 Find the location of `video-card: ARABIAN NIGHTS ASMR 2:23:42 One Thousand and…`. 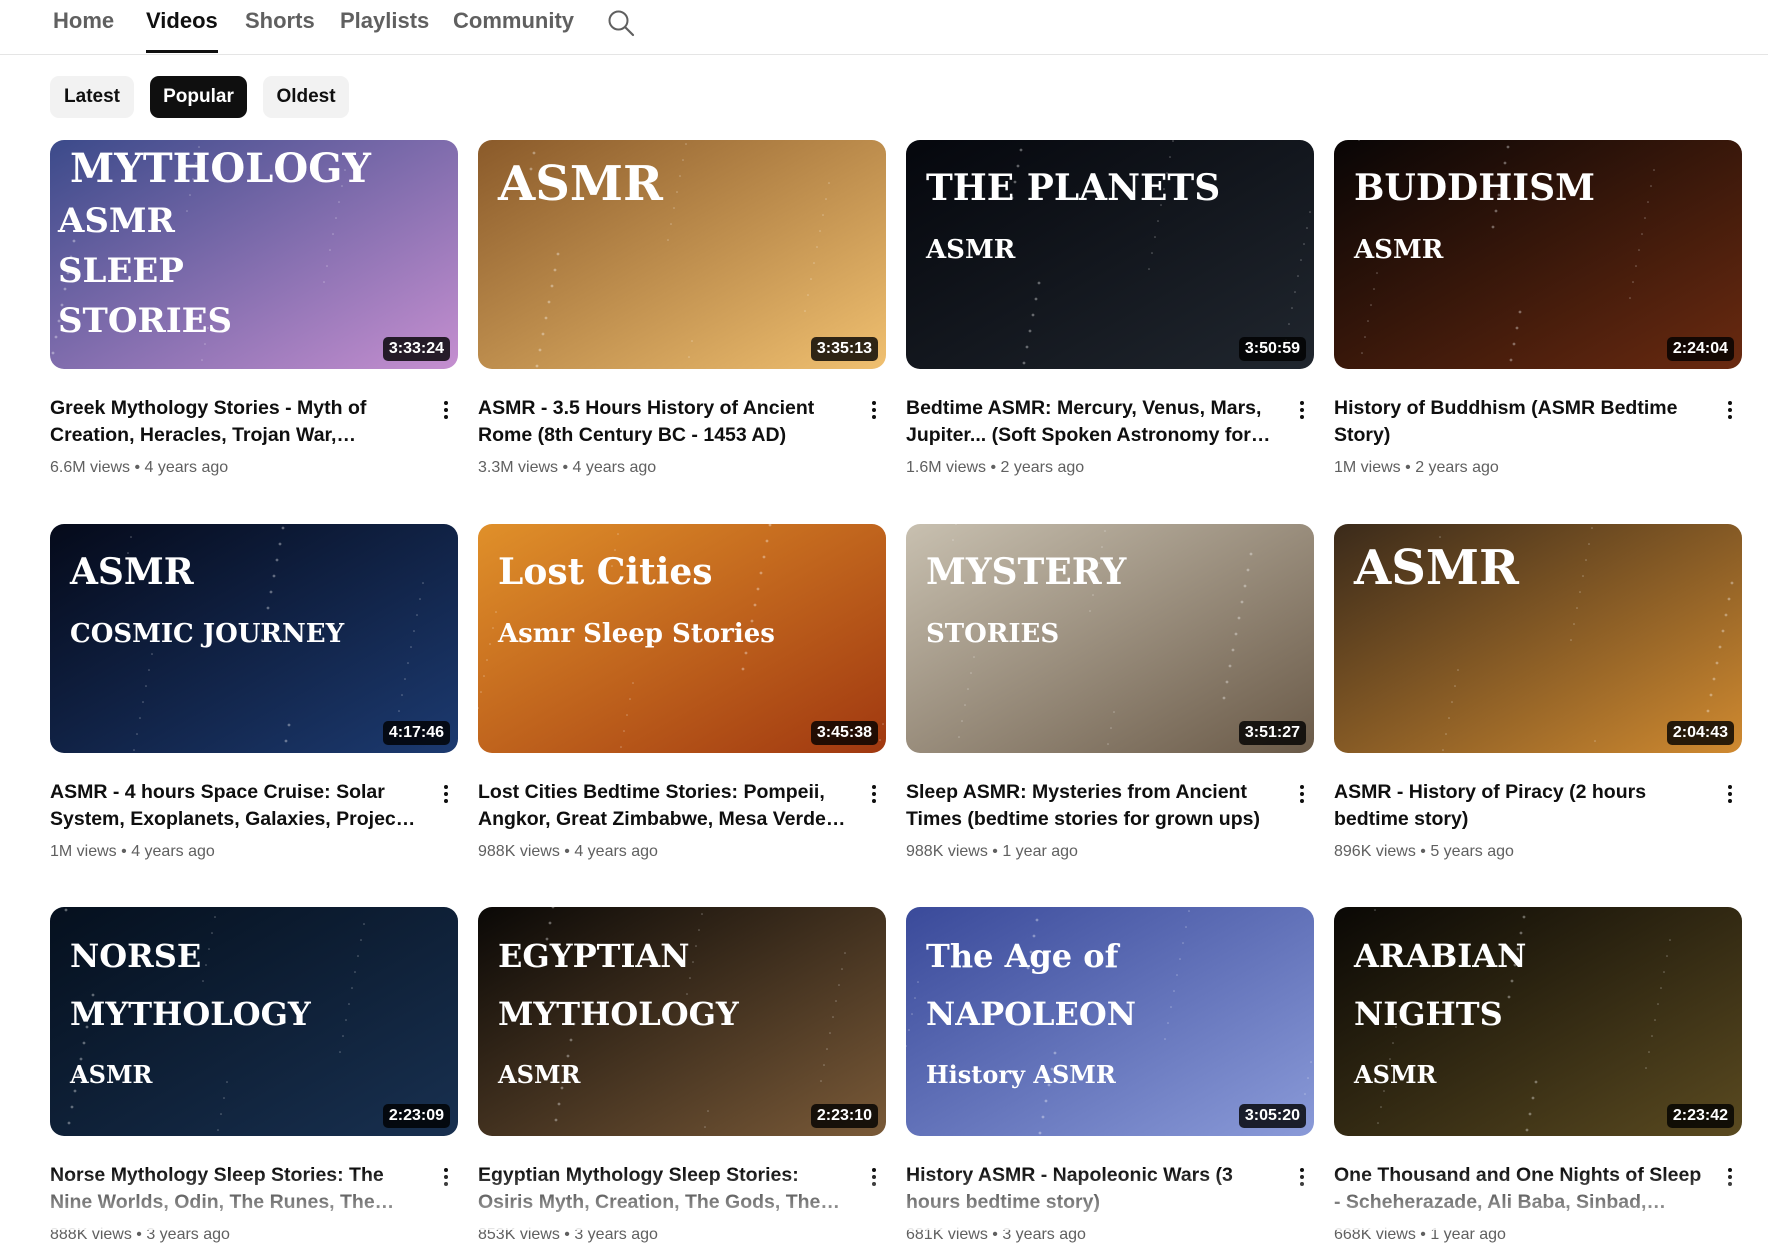

video-card: ARABIAN NIGHTS ASMR 2:23:42 One Thousand and… is located at coordinates (1538, 1075).